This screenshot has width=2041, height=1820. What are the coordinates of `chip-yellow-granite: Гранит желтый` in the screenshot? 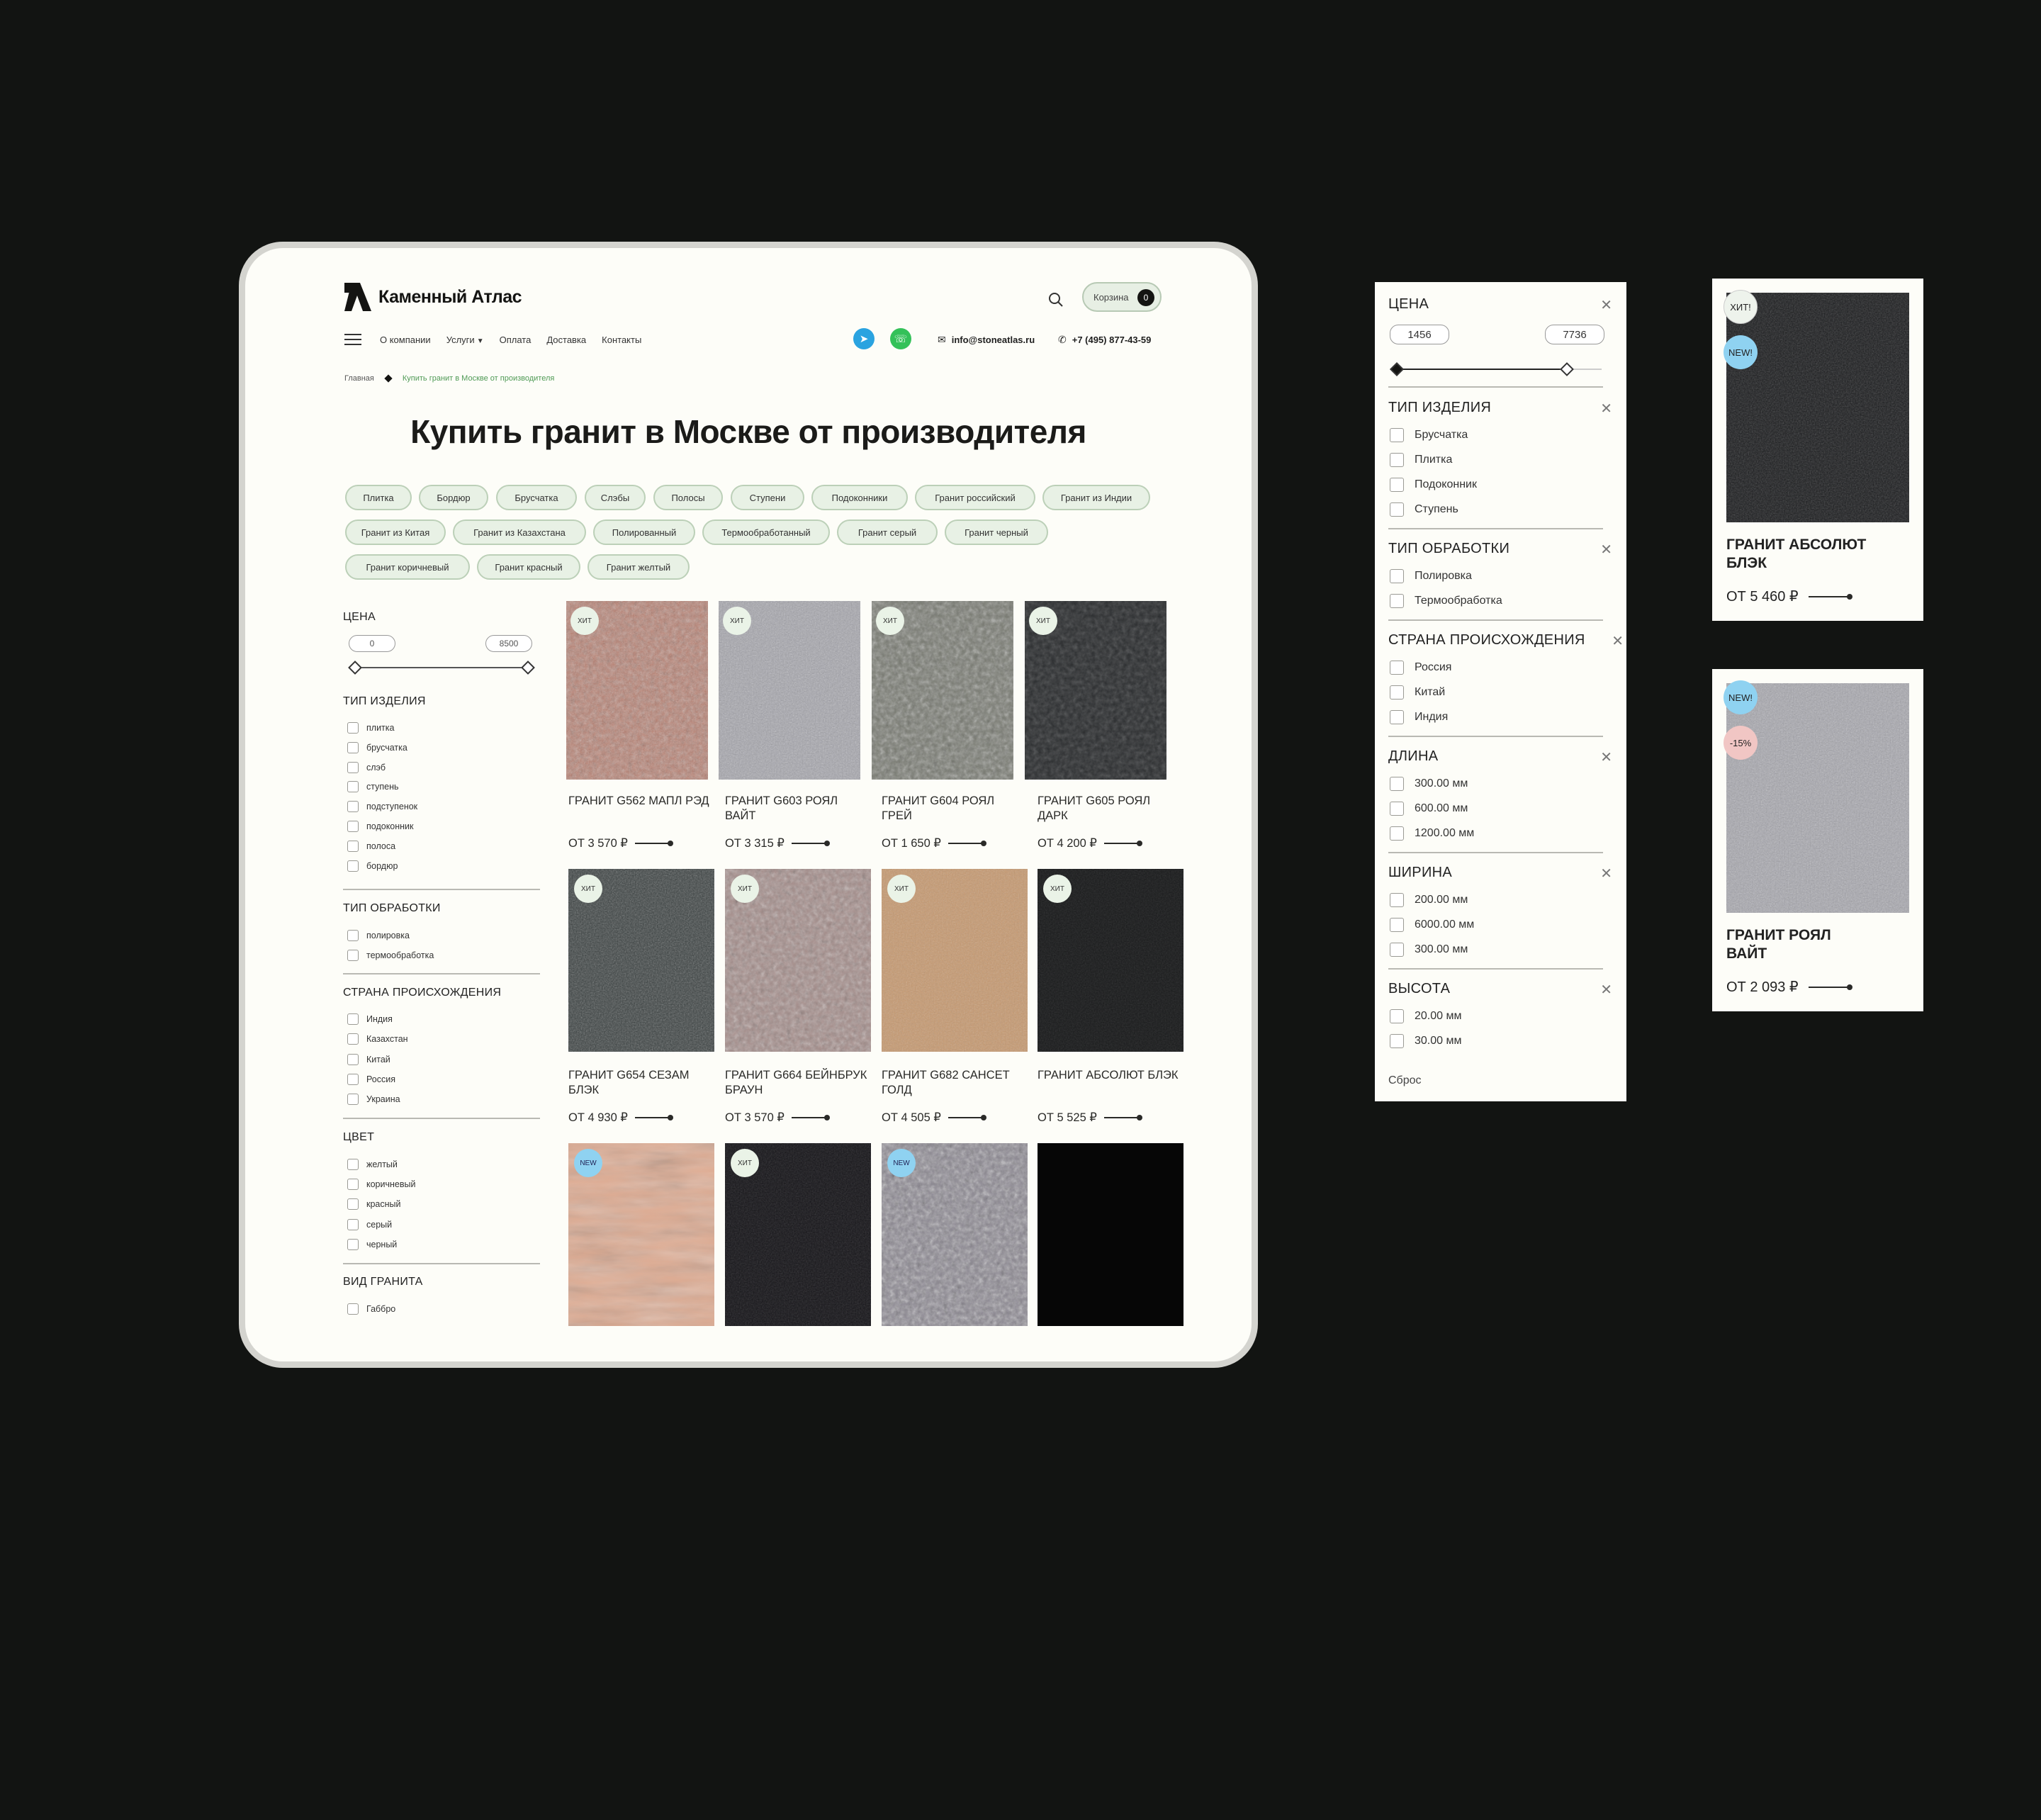 It's located at (638, 567).